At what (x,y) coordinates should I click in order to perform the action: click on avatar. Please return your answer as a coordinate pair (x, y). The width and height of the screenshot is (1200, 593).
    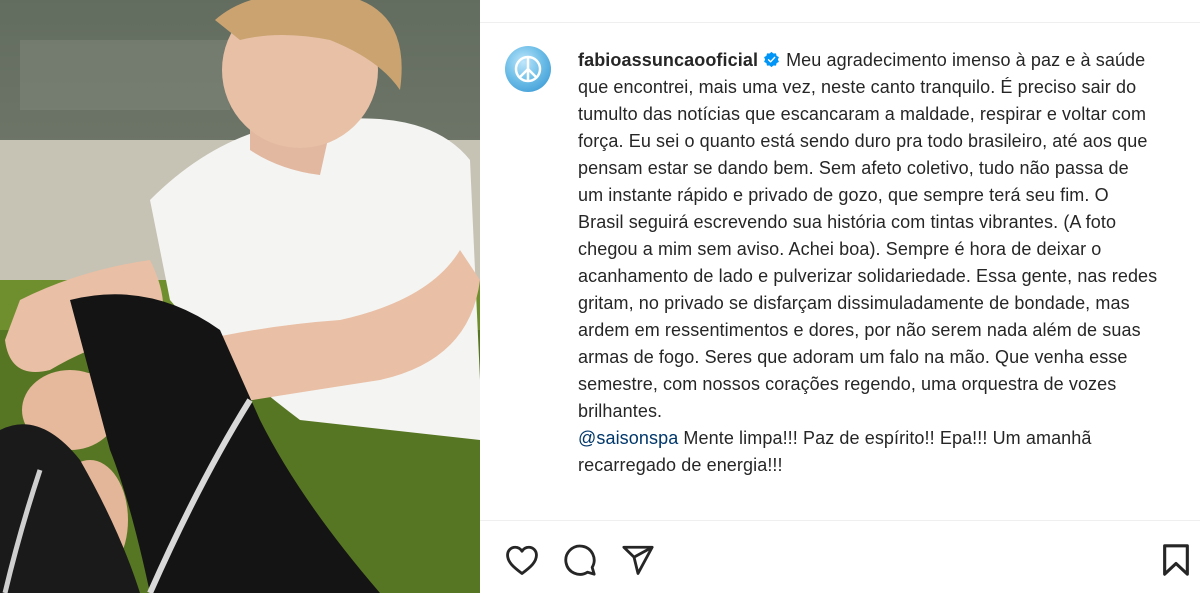
    Looking at the image, I should click on (528, 69).